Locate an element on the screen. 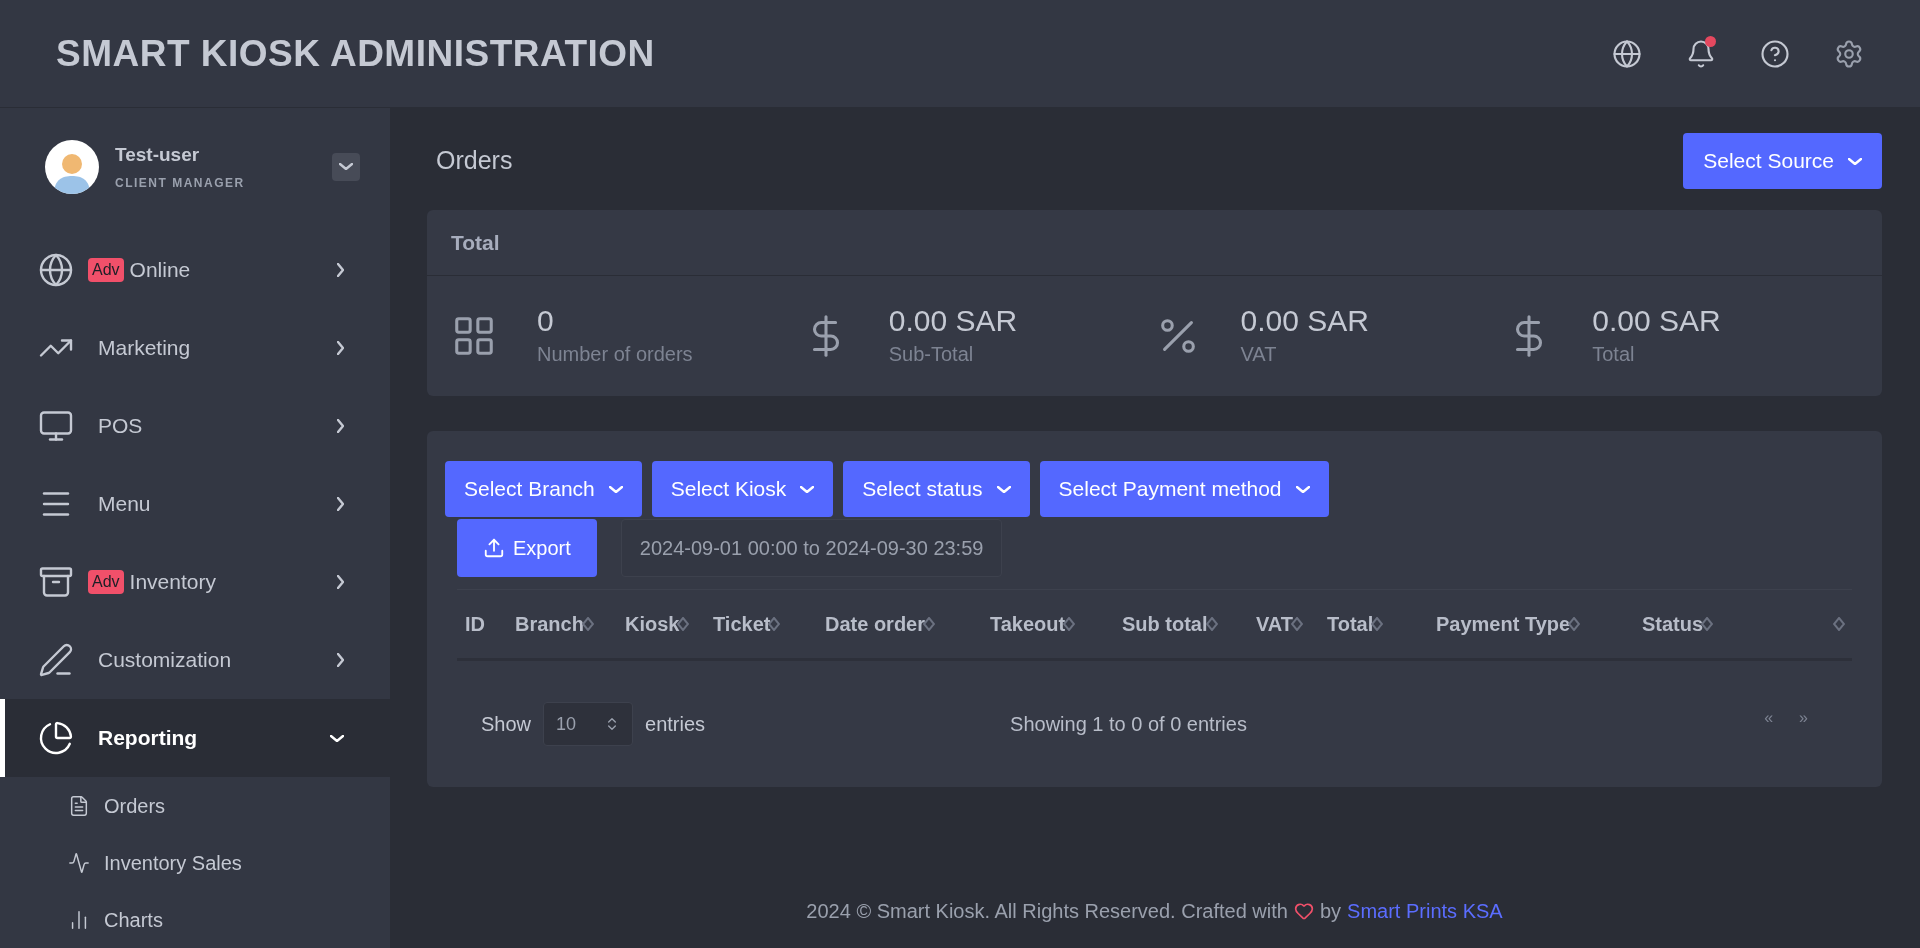  filter-dropdown: Select status is located at coordinates (936, 489).